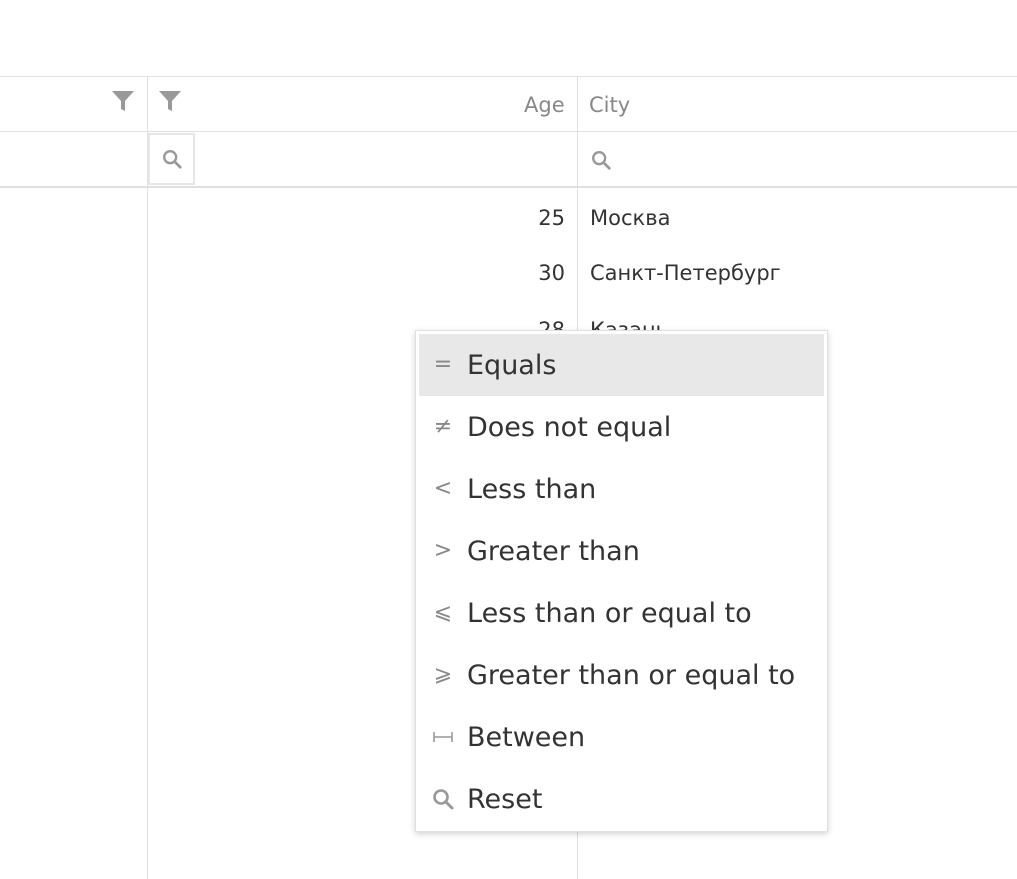 The width and height of the screenshot is (1017, 879). Describe the element at coordinates (544, 105) in the screenshot. I see `column-header-age-label: Age` at that location.